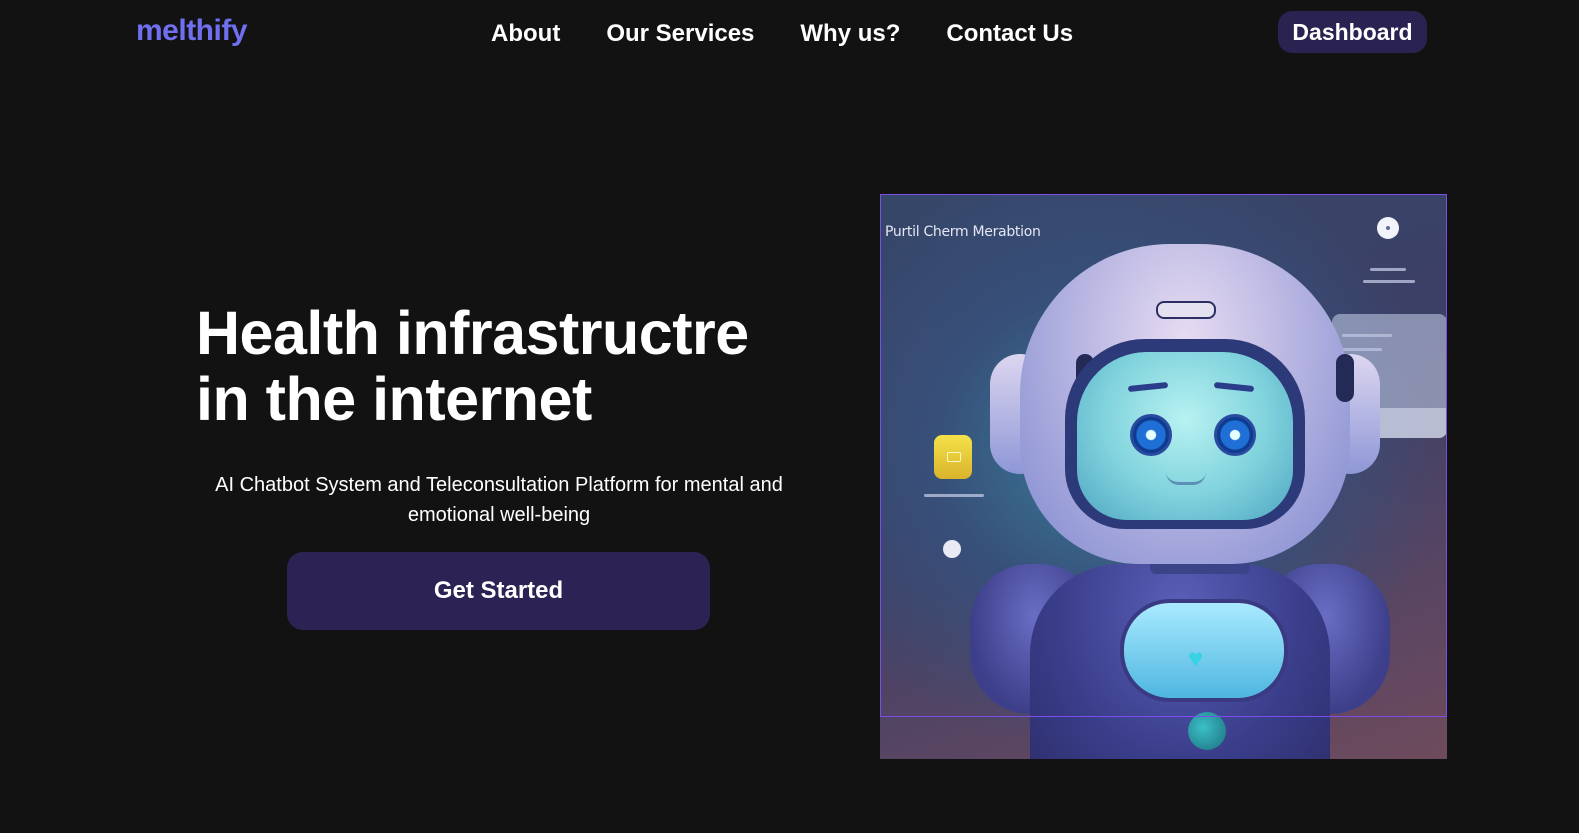 This screenshot has height=833, width=1579. I want to click on robot-vent, so click(1345, 378).